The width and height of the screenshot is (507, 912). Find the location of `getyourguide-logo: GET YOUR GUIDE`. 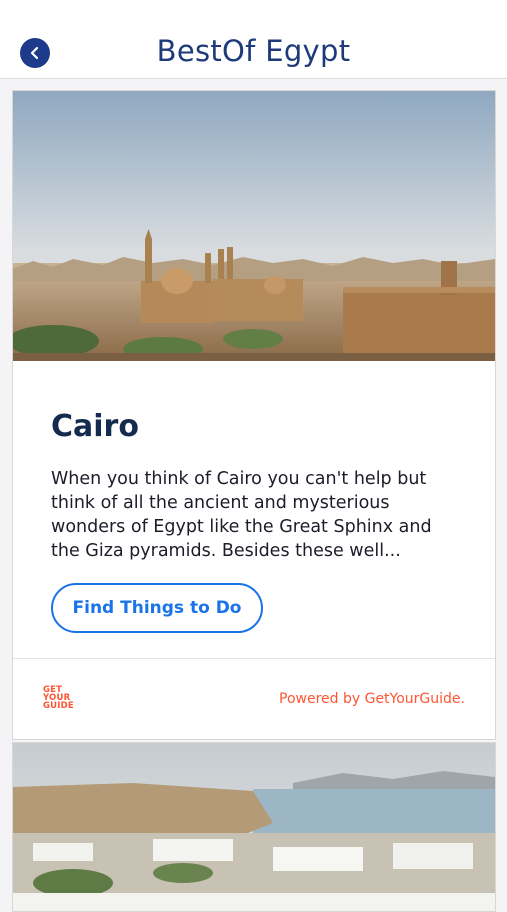

getyourguide-logo: GET YOUR GUIDE is located at coordinates (60, 698).